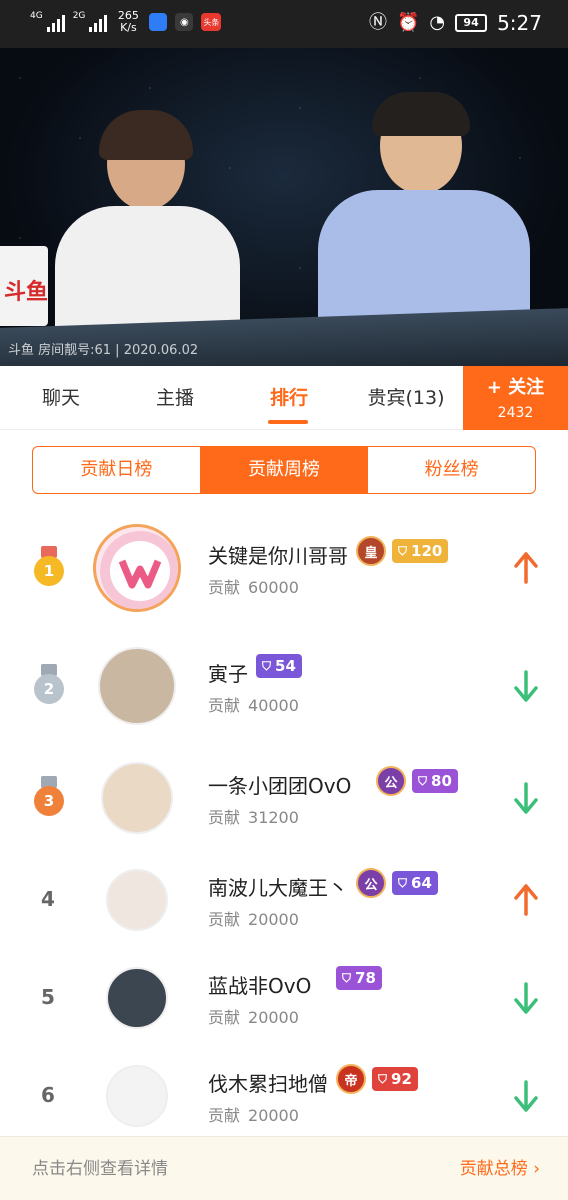 The height and width of the screenshot is (1200, 568). I want to click on status-left: 4G 2G 265 K/s ◉ 头条, so click(126, 22).